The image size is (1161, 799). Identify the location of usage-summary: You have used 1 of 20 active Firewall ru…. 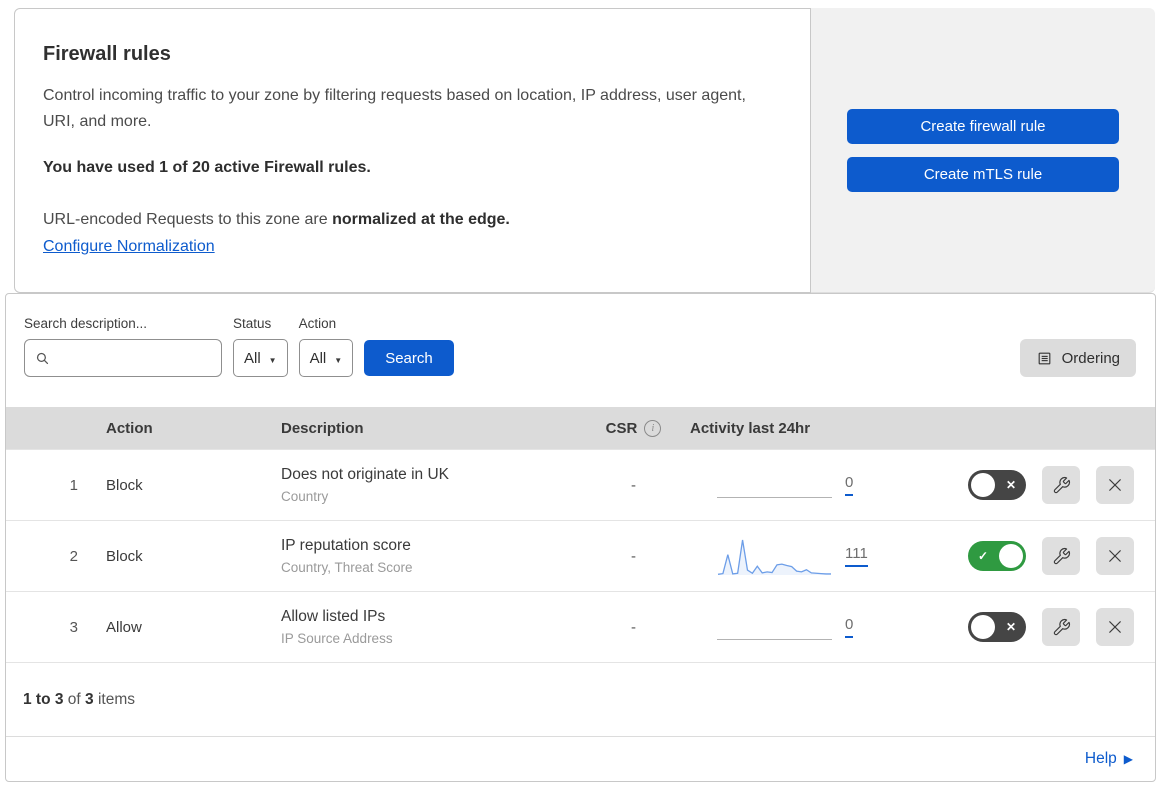
(207, 167).